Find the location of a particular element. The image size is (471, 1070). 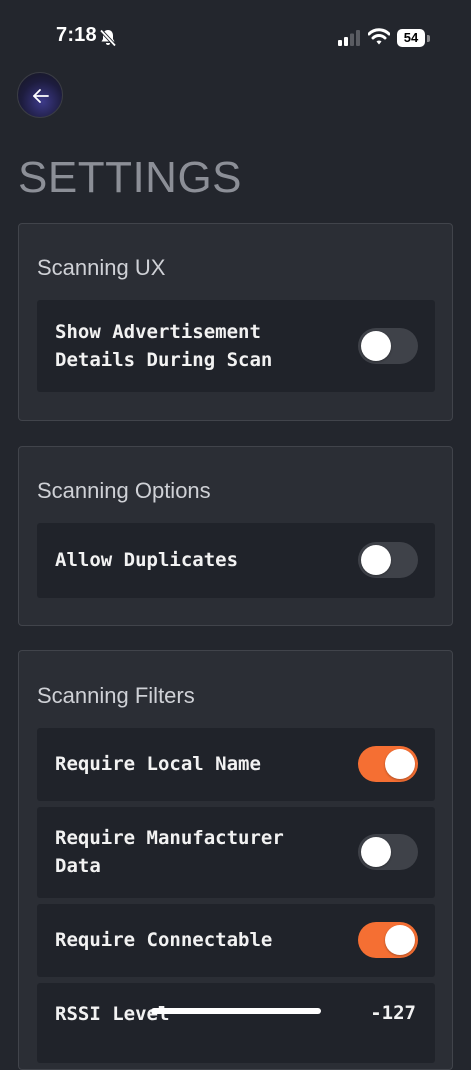

status-time: 7:18 is located at coordinates (76, 35).